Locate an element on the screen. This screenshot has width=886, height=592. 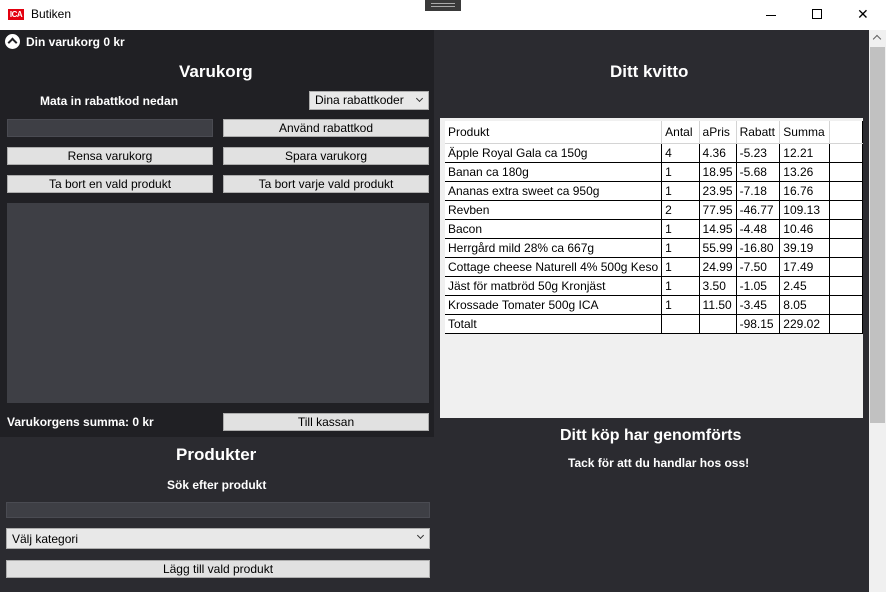
column-header: Rabatt is located at coordinates (758, 132).